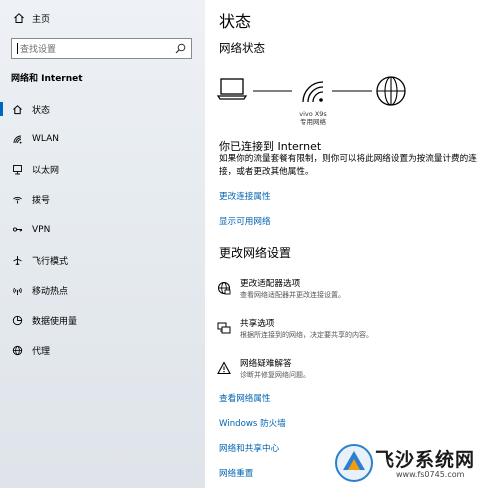  I want to click on network-sharing-center-link: 网络和共享中心, so click(249, 448).